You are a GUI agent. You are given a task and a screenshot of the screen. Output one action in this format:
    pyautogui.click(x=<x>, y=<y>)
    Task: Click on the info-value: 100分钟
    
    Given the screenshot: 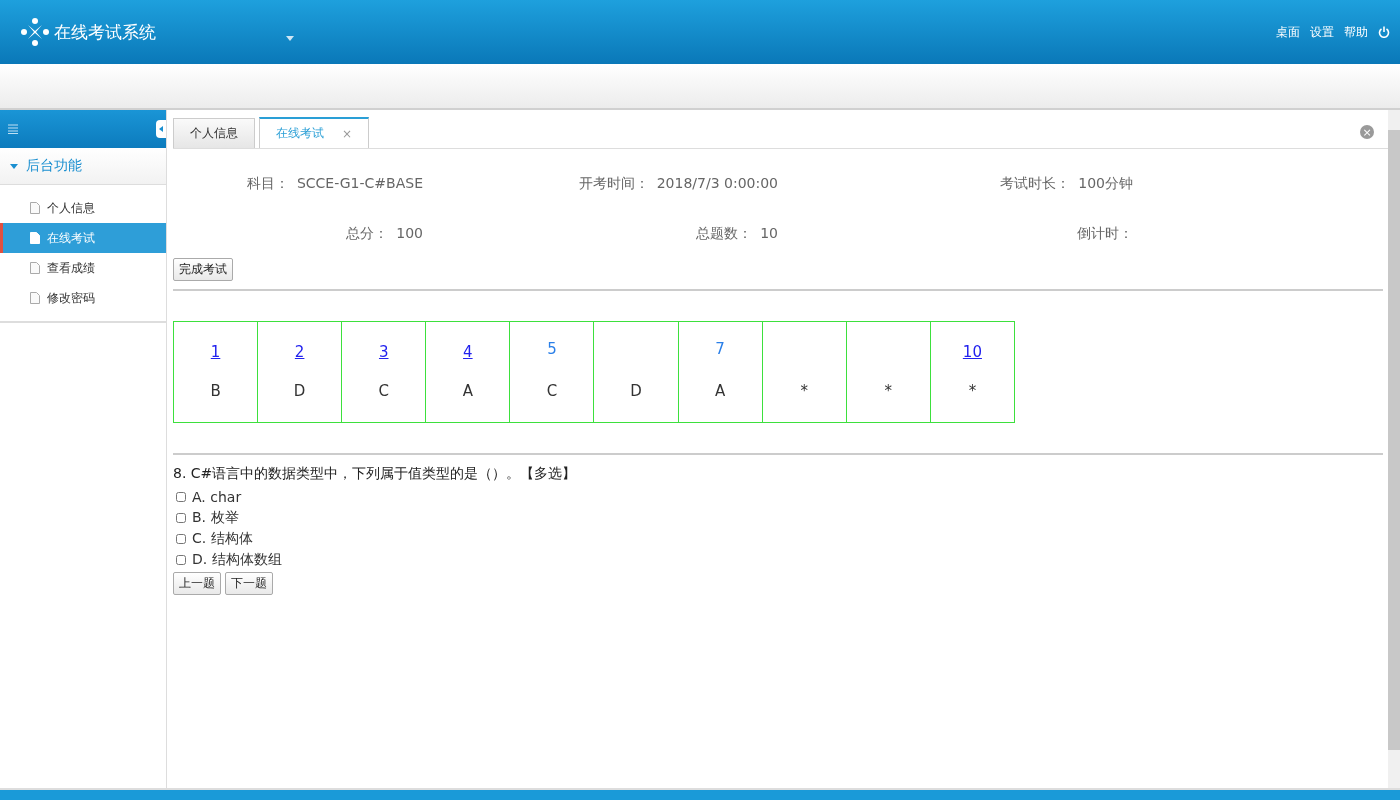 What is the action you would take?
    pyautogui.click(x=1105, y=184)
    